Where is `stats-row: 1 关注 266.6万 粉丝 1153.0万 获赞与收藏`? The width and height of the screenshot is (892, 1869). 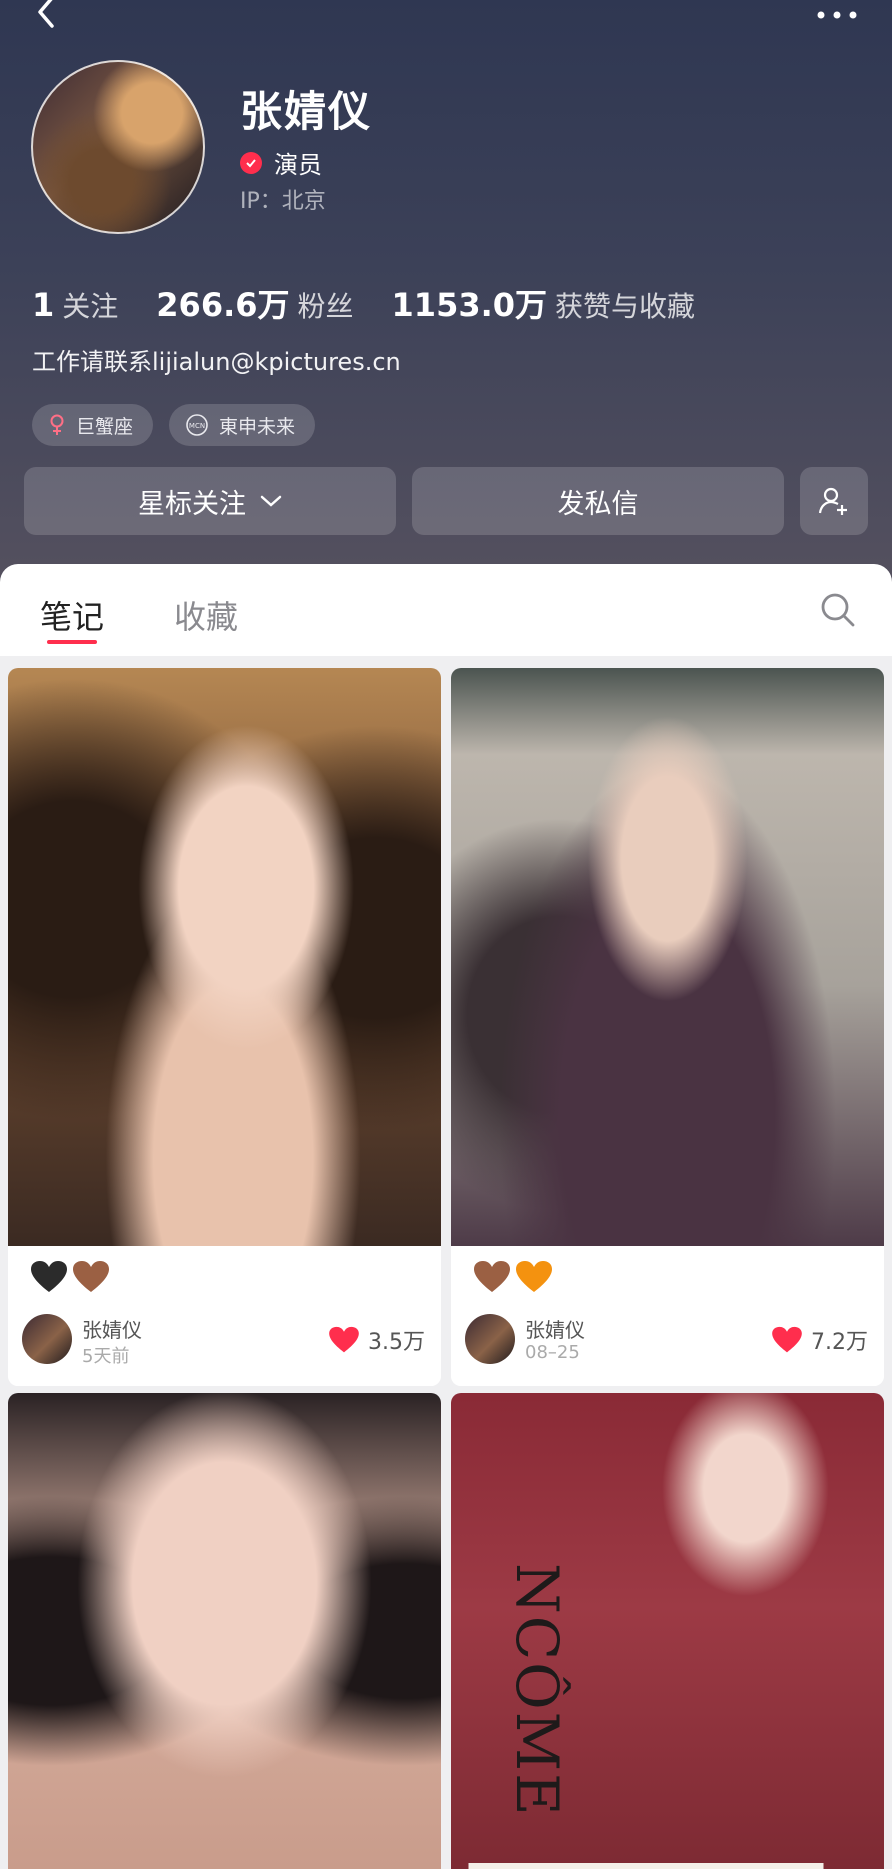 stats-row: 1 关注 266.6万 粉丝 1153.0万 获赞与收藏 is located at coordinates (382, 303).